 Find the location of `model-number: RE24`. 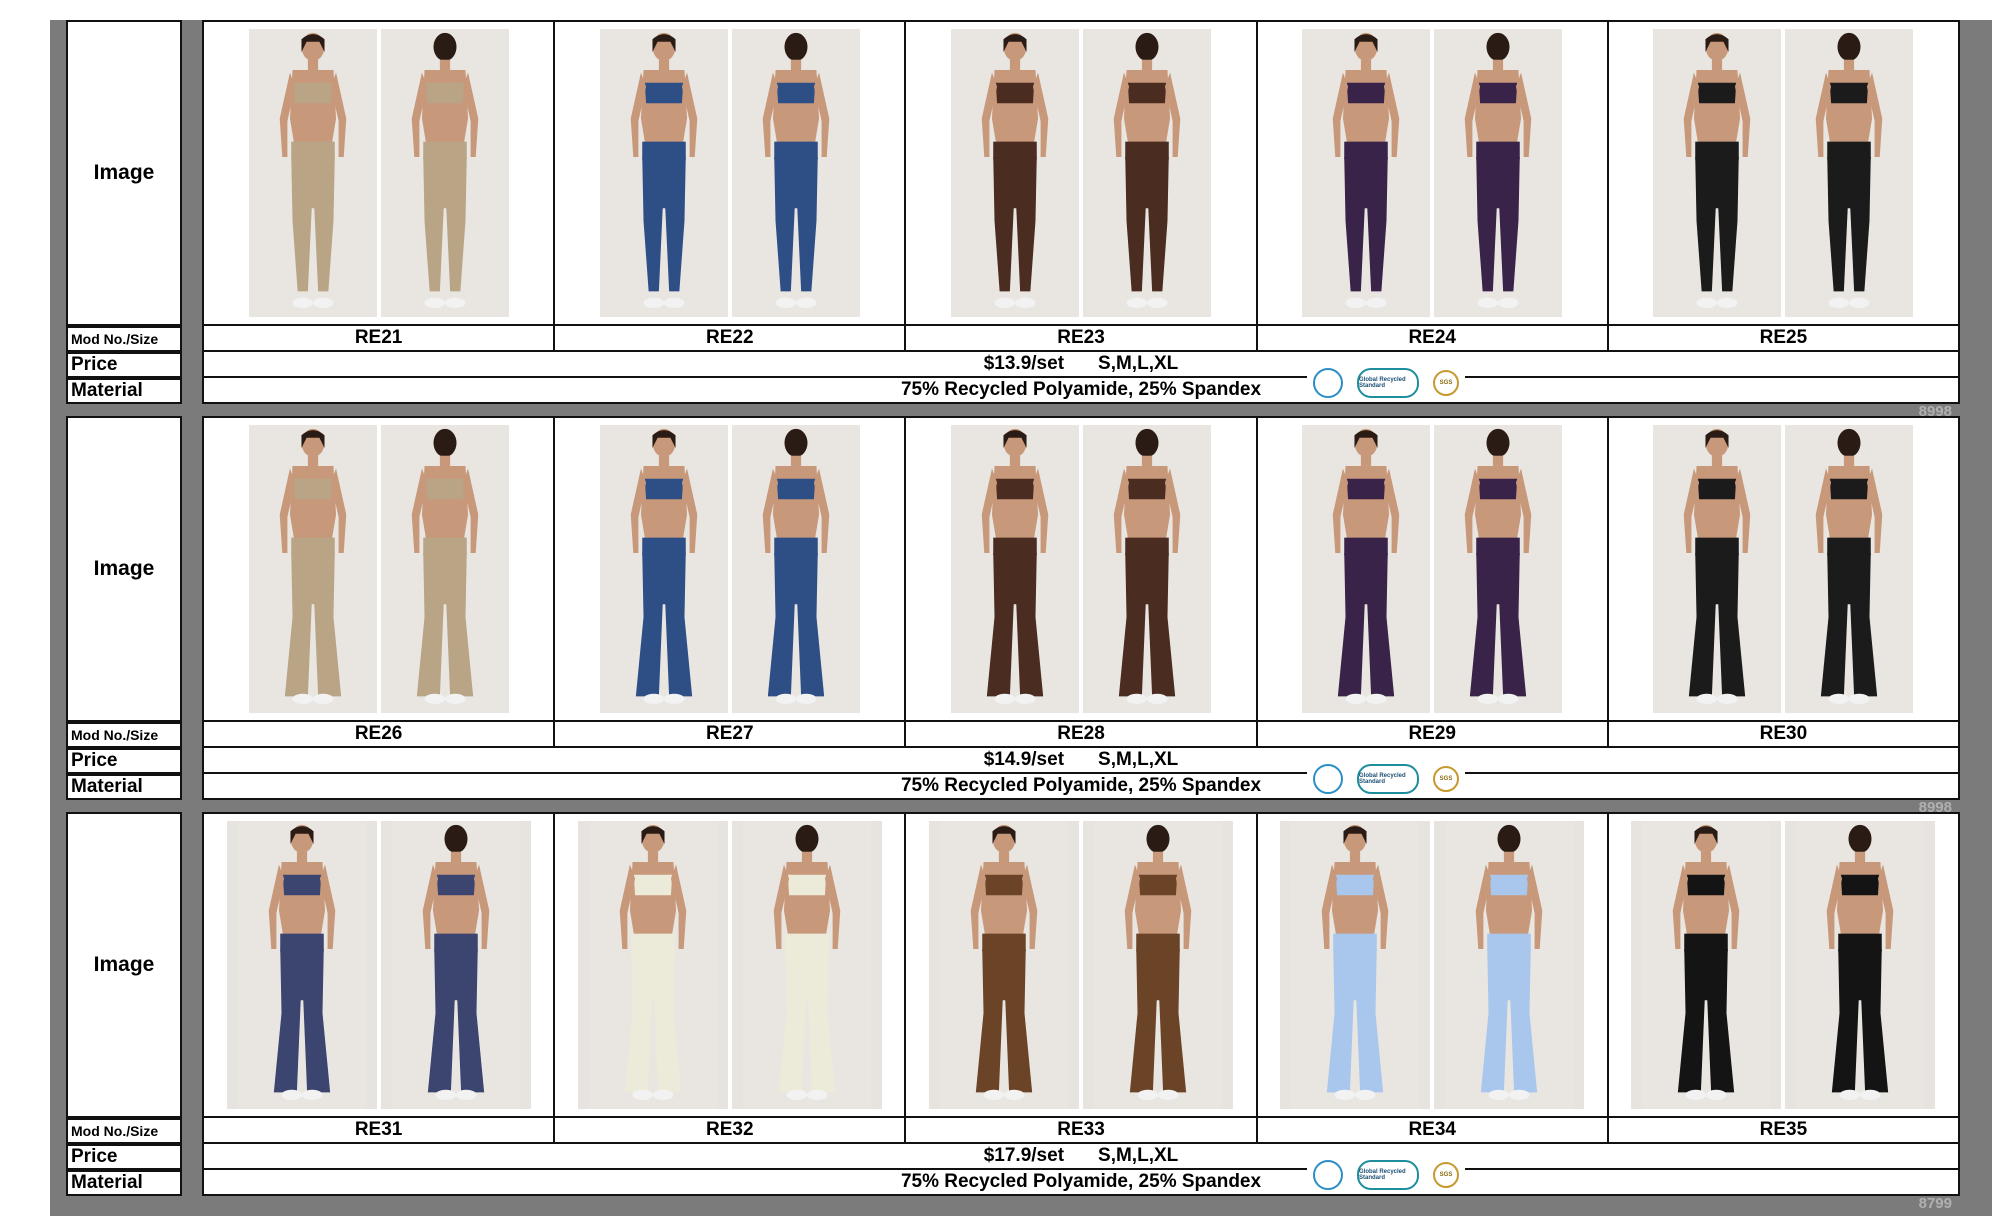

model-number: RE24 is located at coordinates (1433, 338).